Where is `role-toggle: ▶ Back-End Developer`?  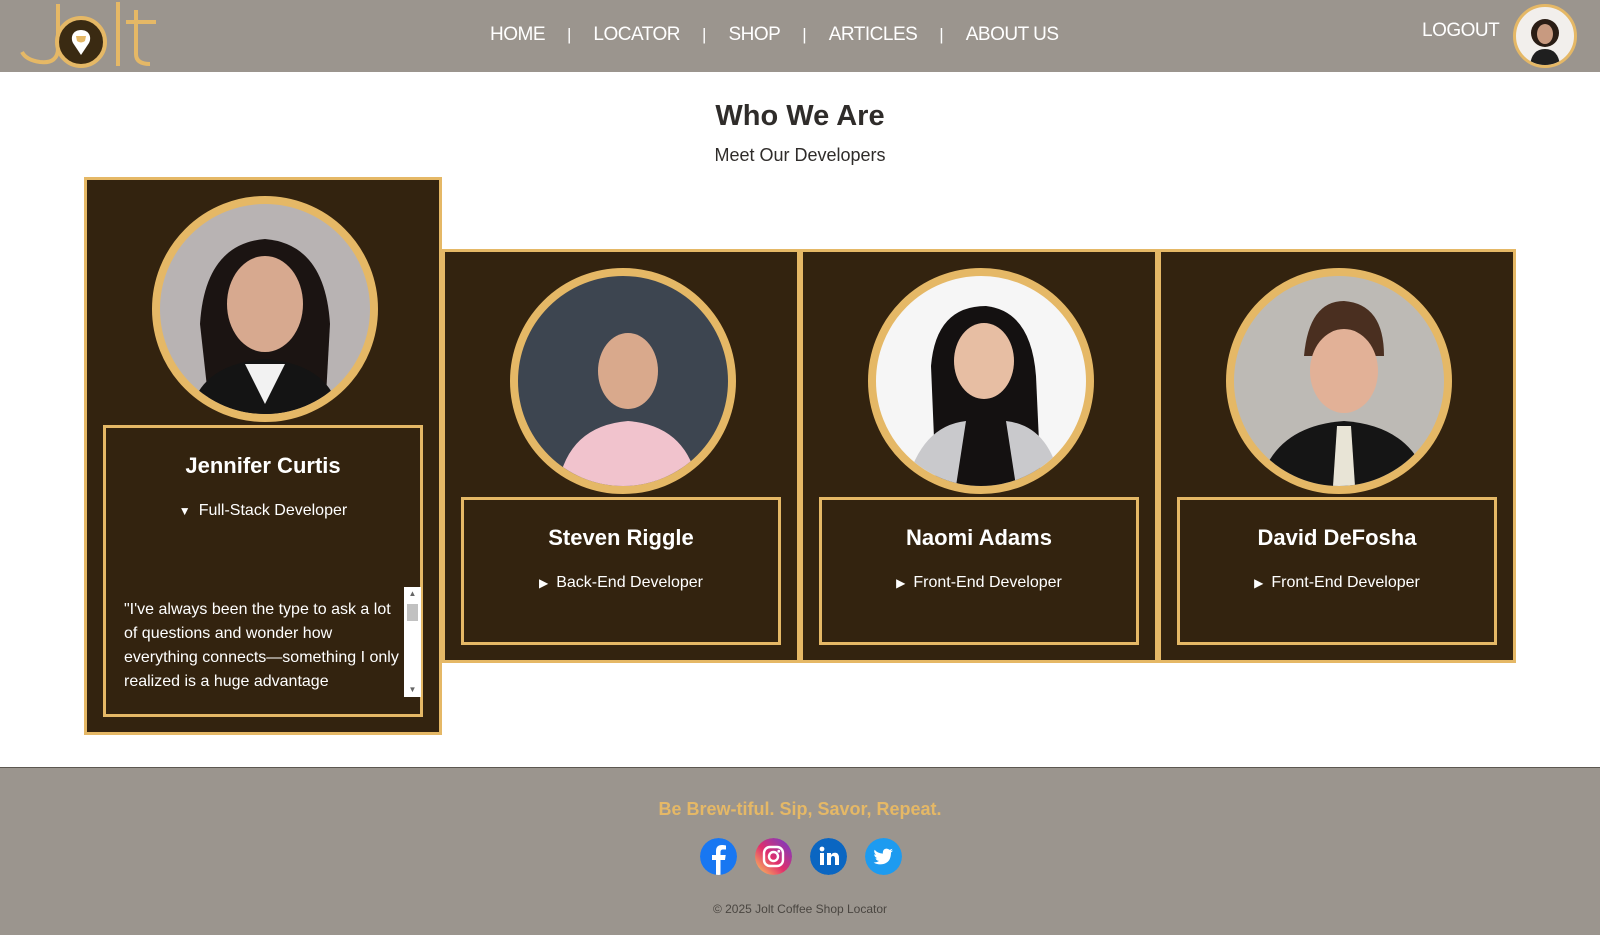
role-toggle: ▶ Back-End Developer is located at coordinates (621, 583).